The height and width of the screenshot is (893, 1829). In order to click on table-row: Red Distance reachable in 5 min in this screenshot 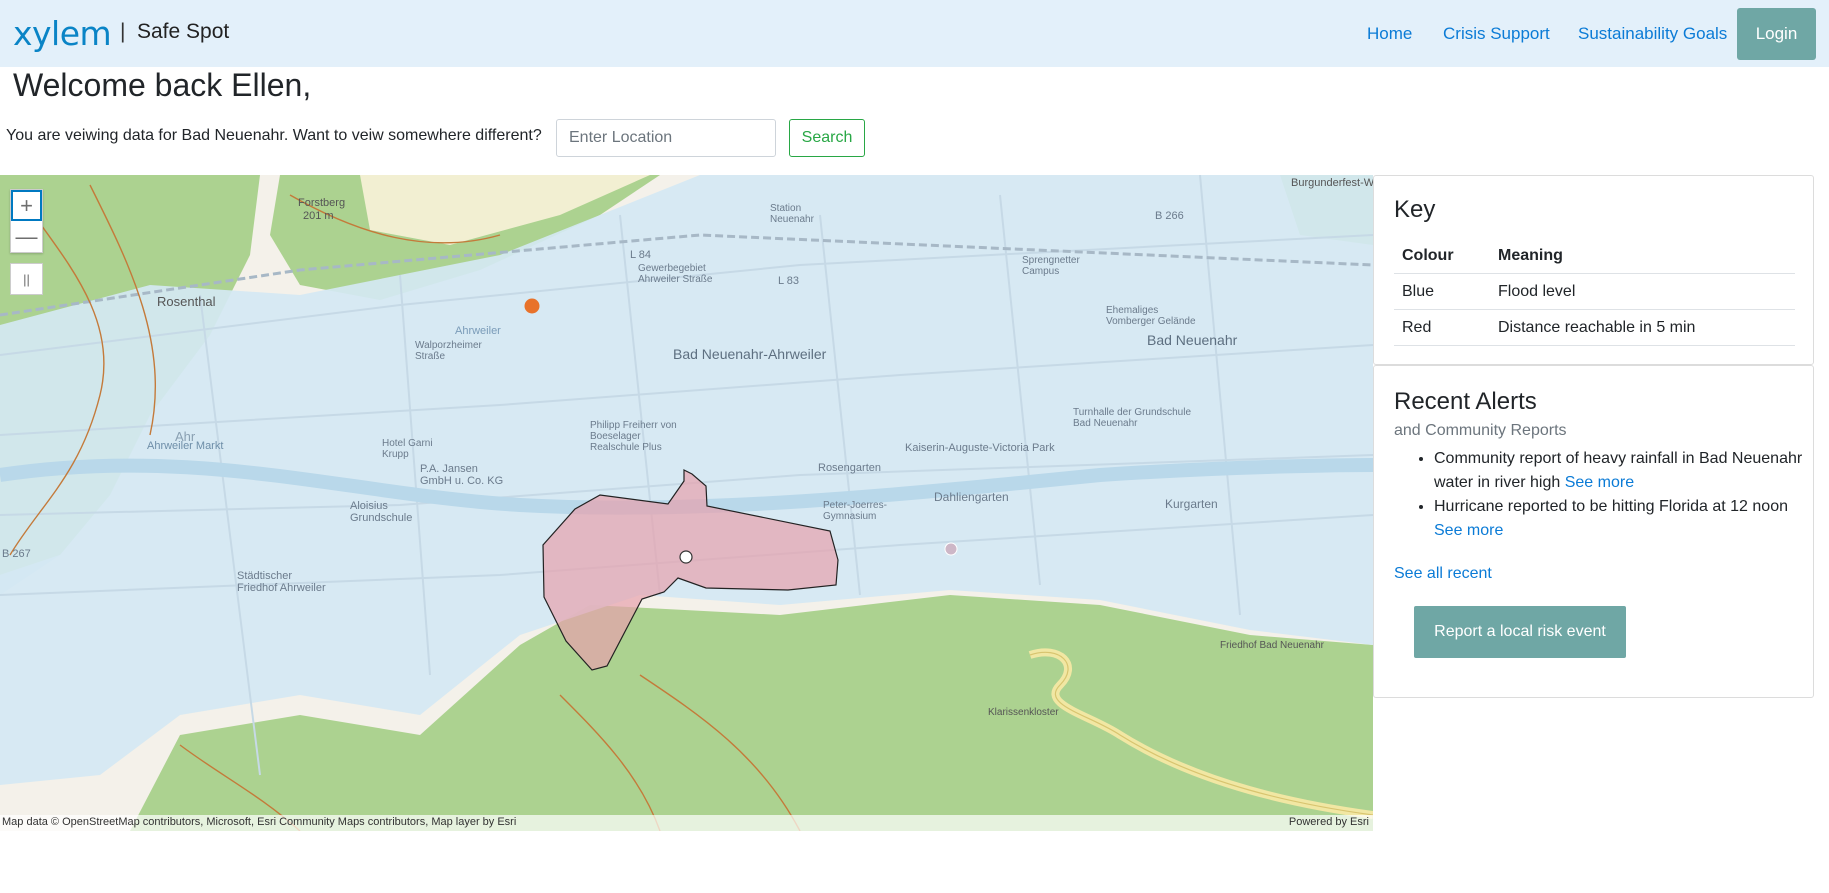, I will do `click(1594, 327)`.